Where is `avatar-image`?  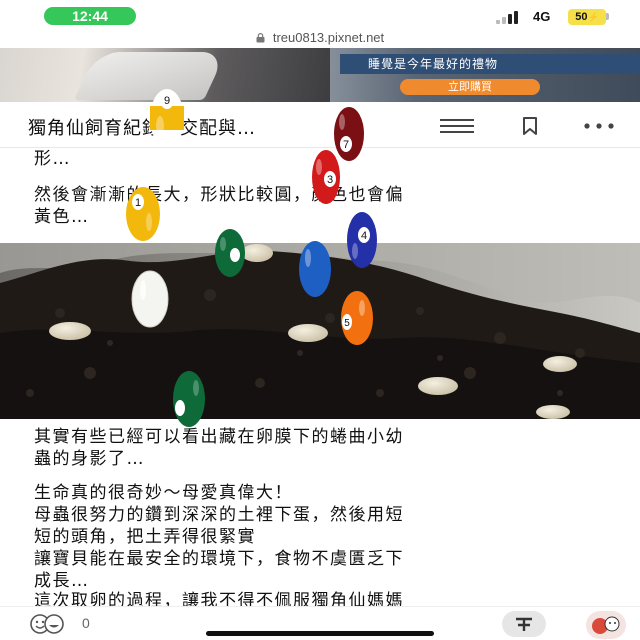 avatar-image is located at coordinates (606, 625).